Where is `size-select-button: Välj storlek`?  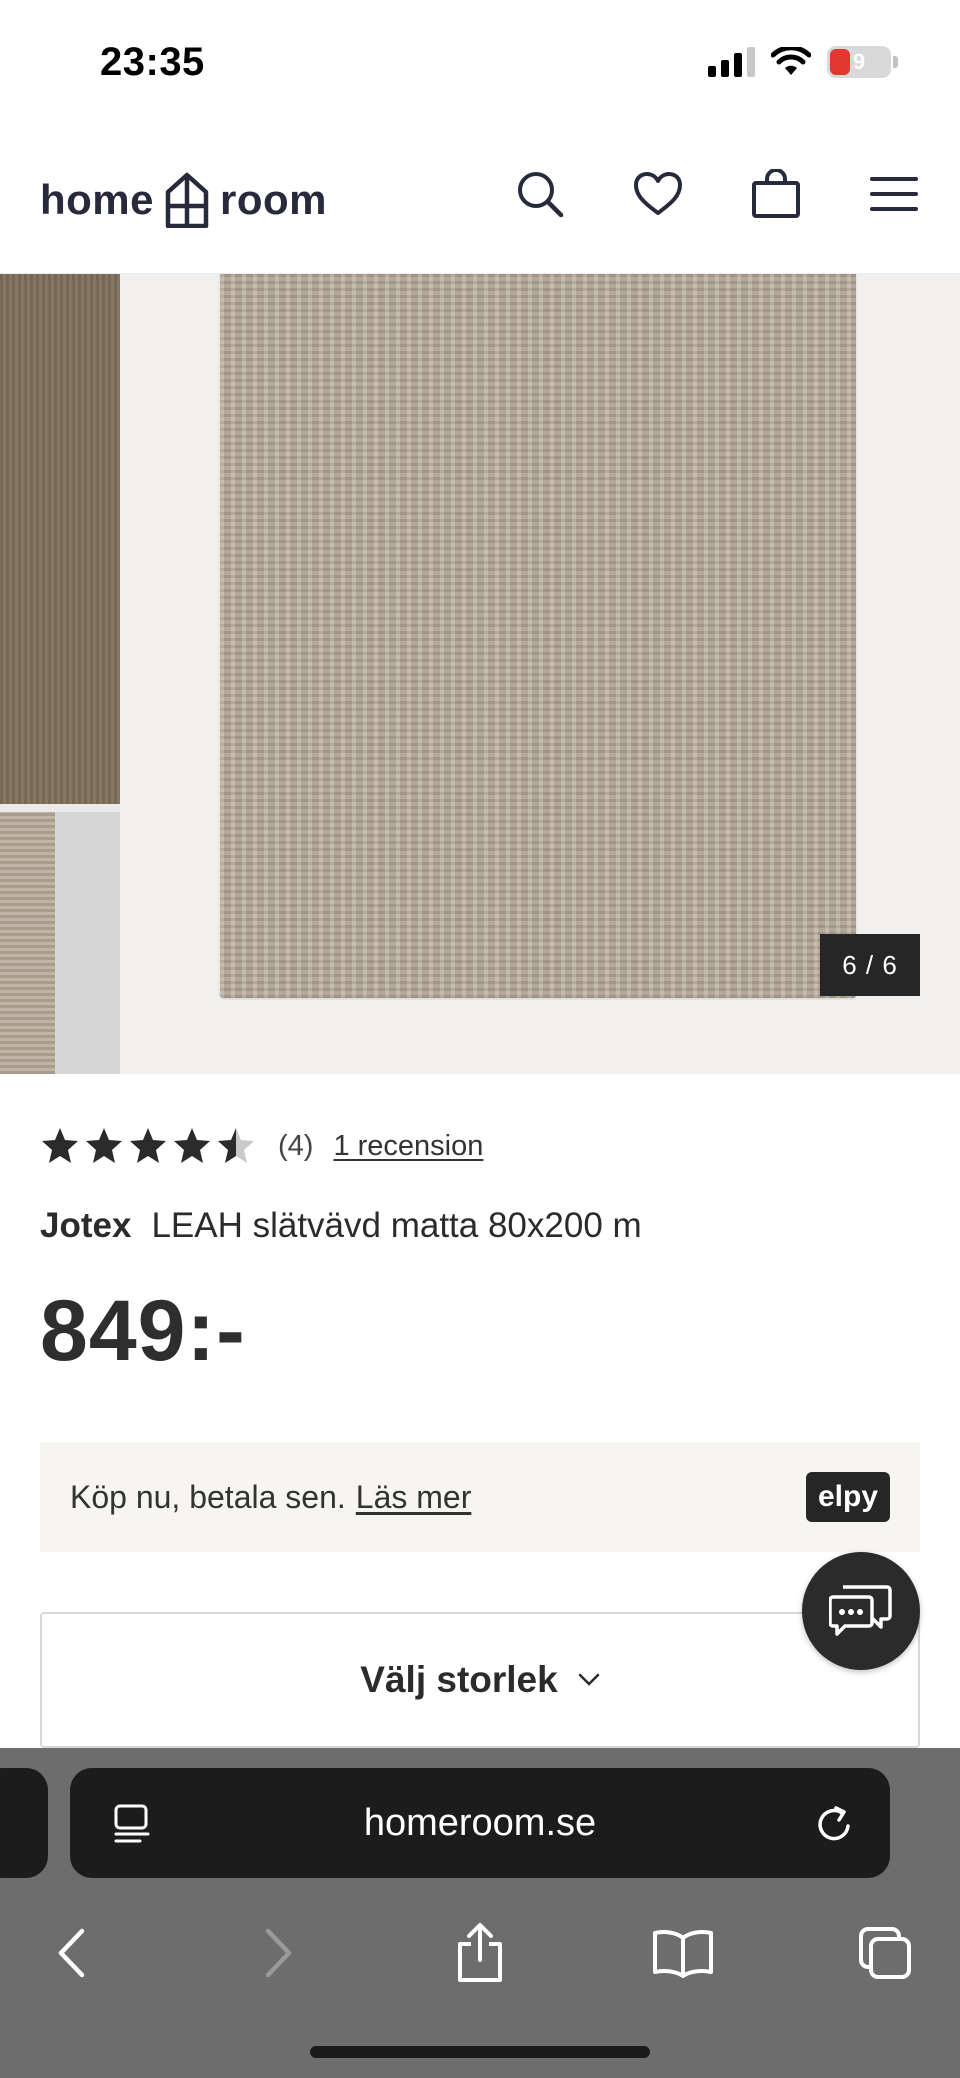
size-select-button: Välj storlek is located at coordinates (480, 1680).